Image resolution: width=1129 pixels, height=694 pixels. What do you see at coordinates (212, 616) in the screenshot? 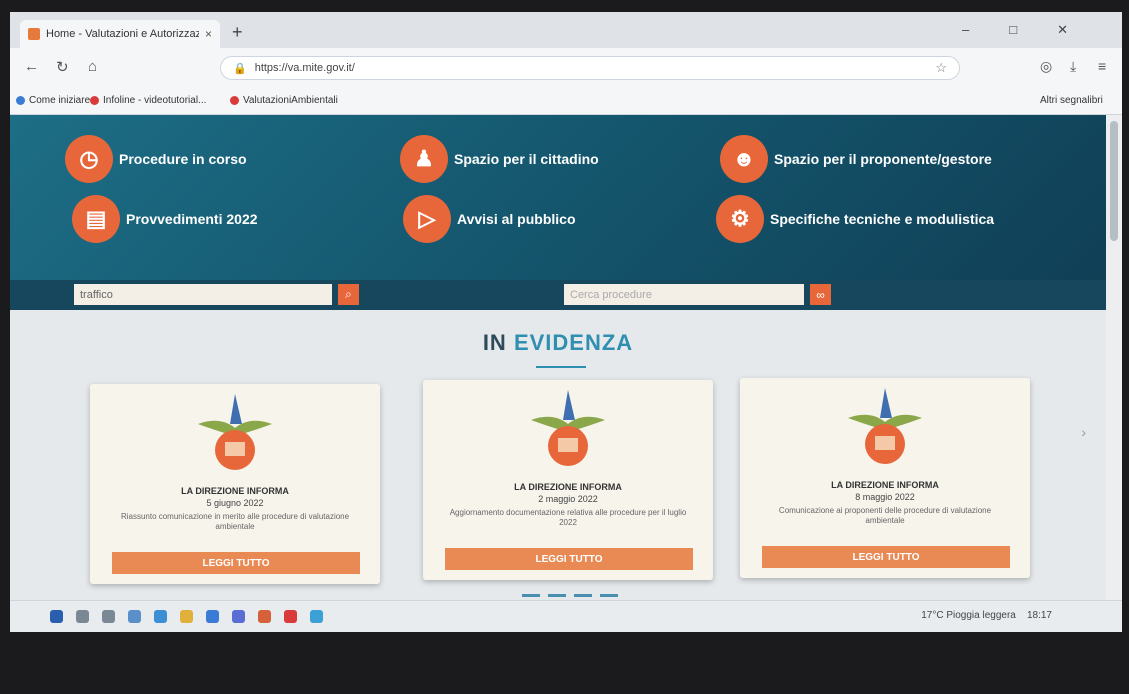
I see `store-icon` at bounding box center [212, 616].